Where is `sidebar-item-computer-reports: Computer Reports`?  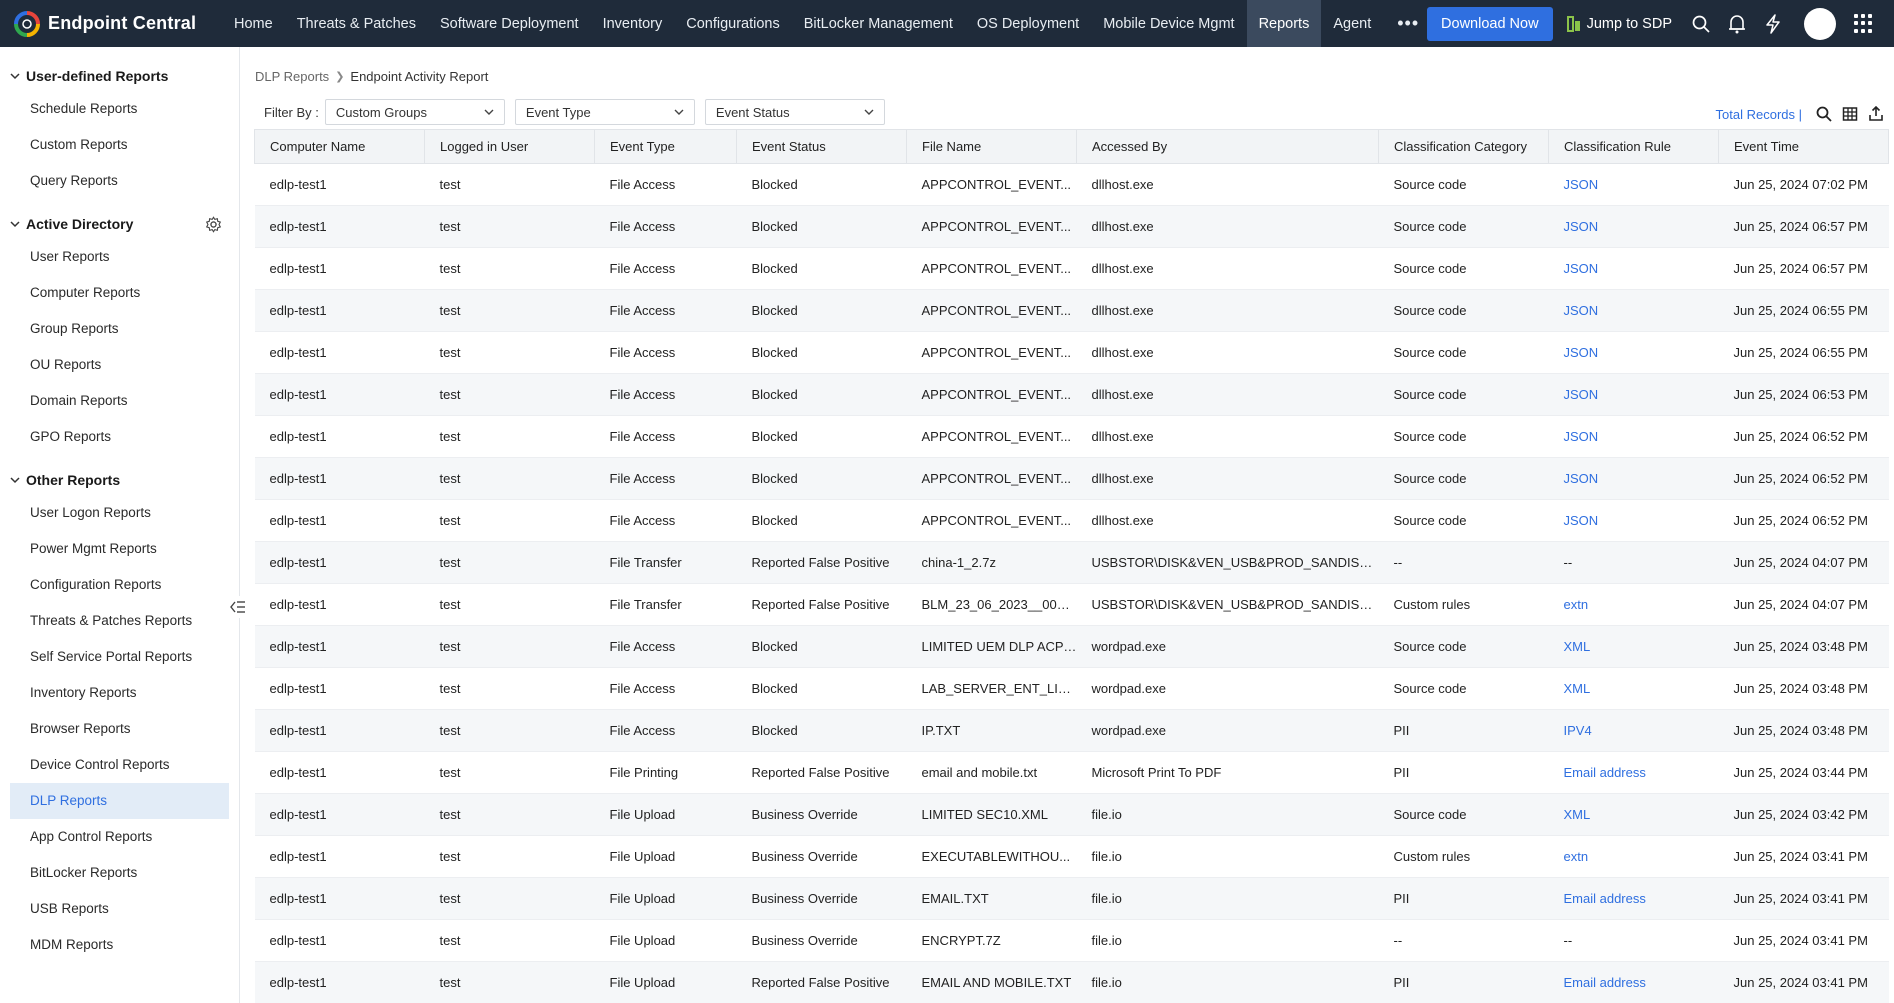
sidebar-item-computer-reports: Computer Reports is located at coordinates (119, 293).